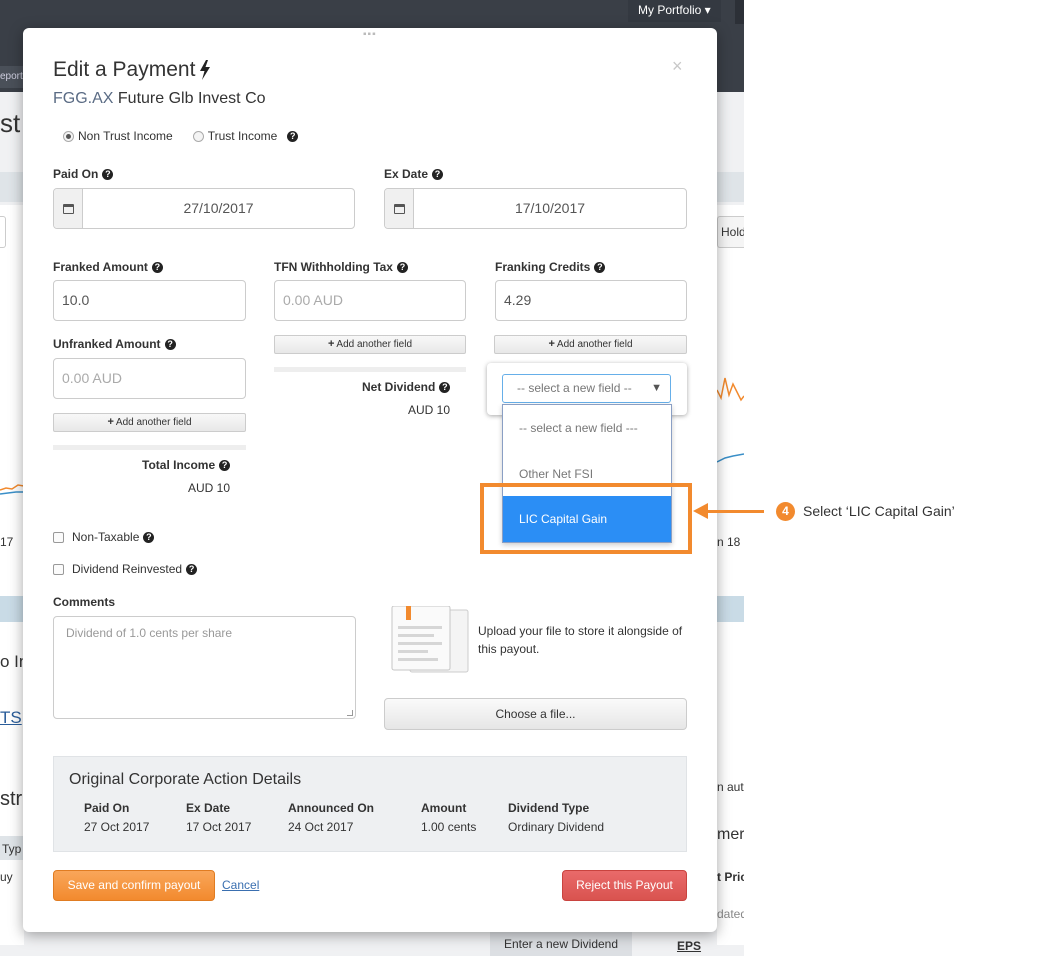  I want to click on trust-income-label: Trust Income, so click(242, 136).